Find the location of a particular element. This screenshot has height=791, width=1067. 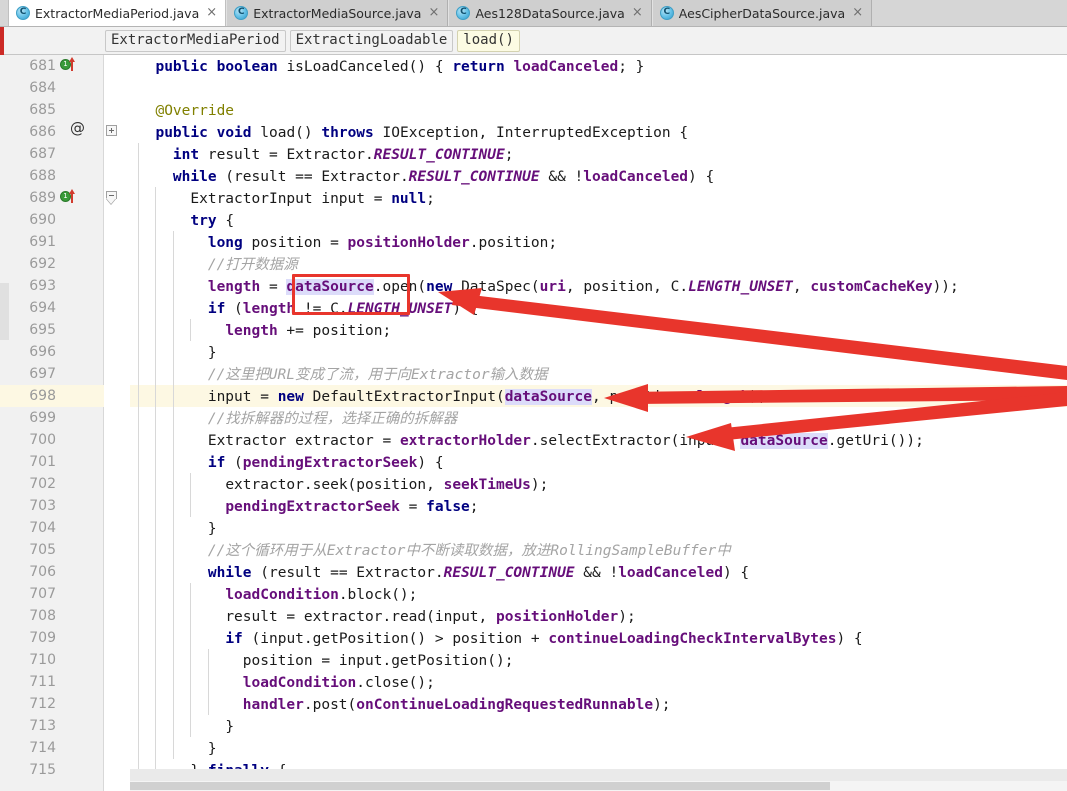

breadcrumb-item-method: load() is located at coordinates (488, 40).